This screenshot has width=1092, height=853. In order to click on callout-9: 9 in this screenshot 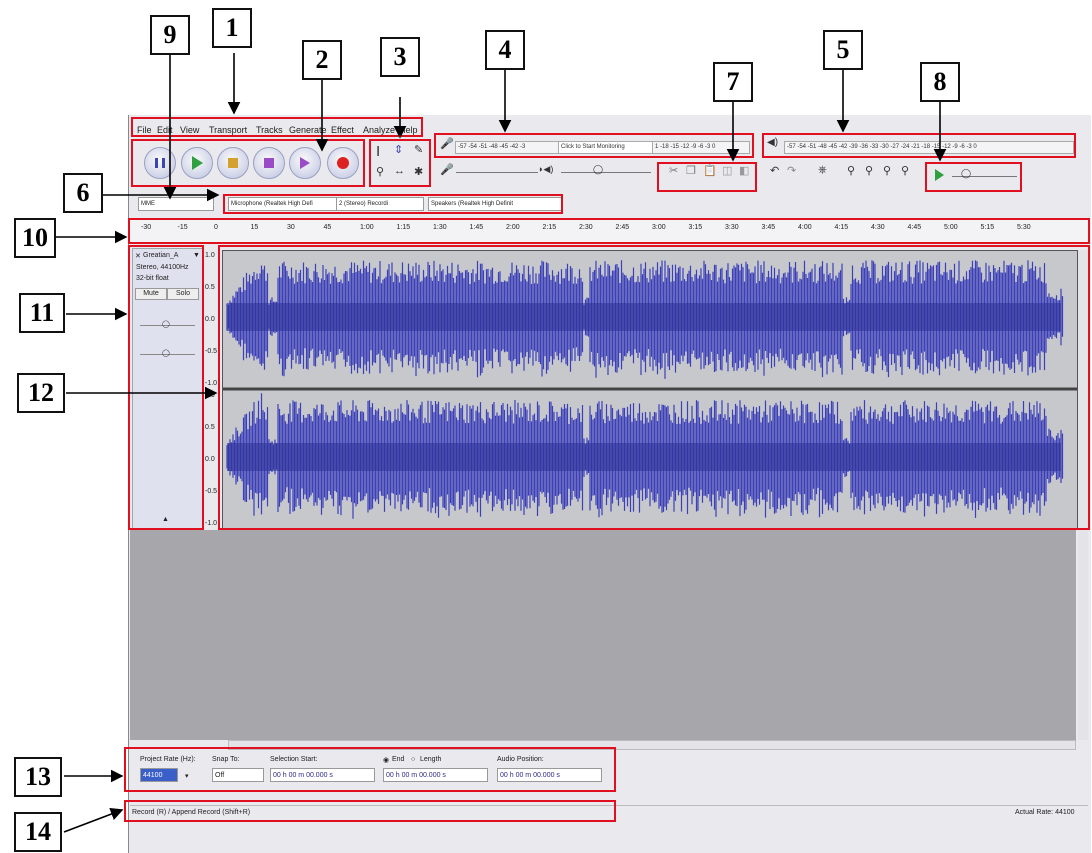, I will do `click(170, 35)`.